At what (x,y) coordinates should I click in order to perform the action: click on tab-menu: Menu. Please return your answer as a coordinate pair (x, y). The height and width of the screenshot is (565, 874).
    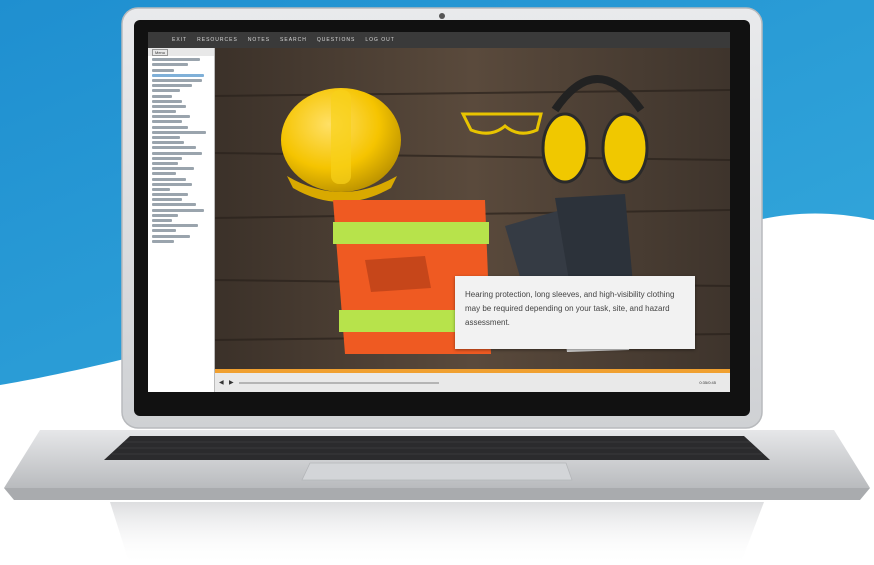
    Looking at the image, I should click on (160, 52).